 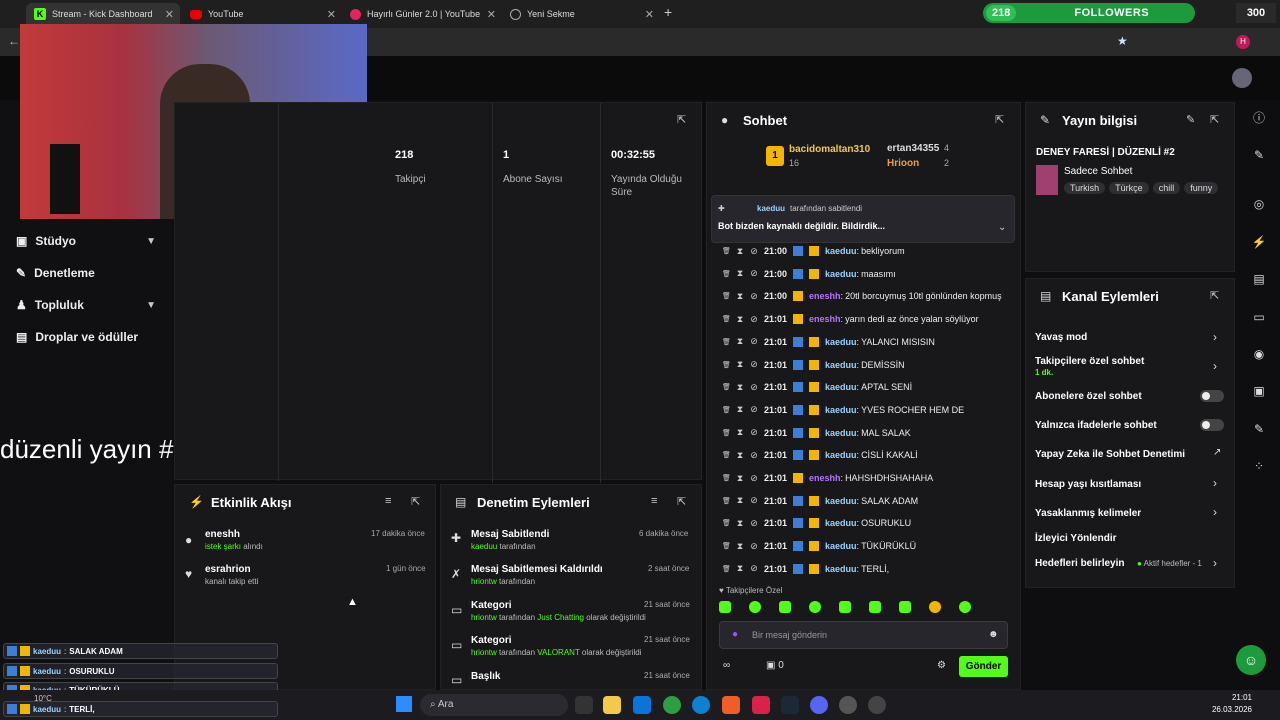 I want to click on taskview-icon, so click(x=584, y=705).